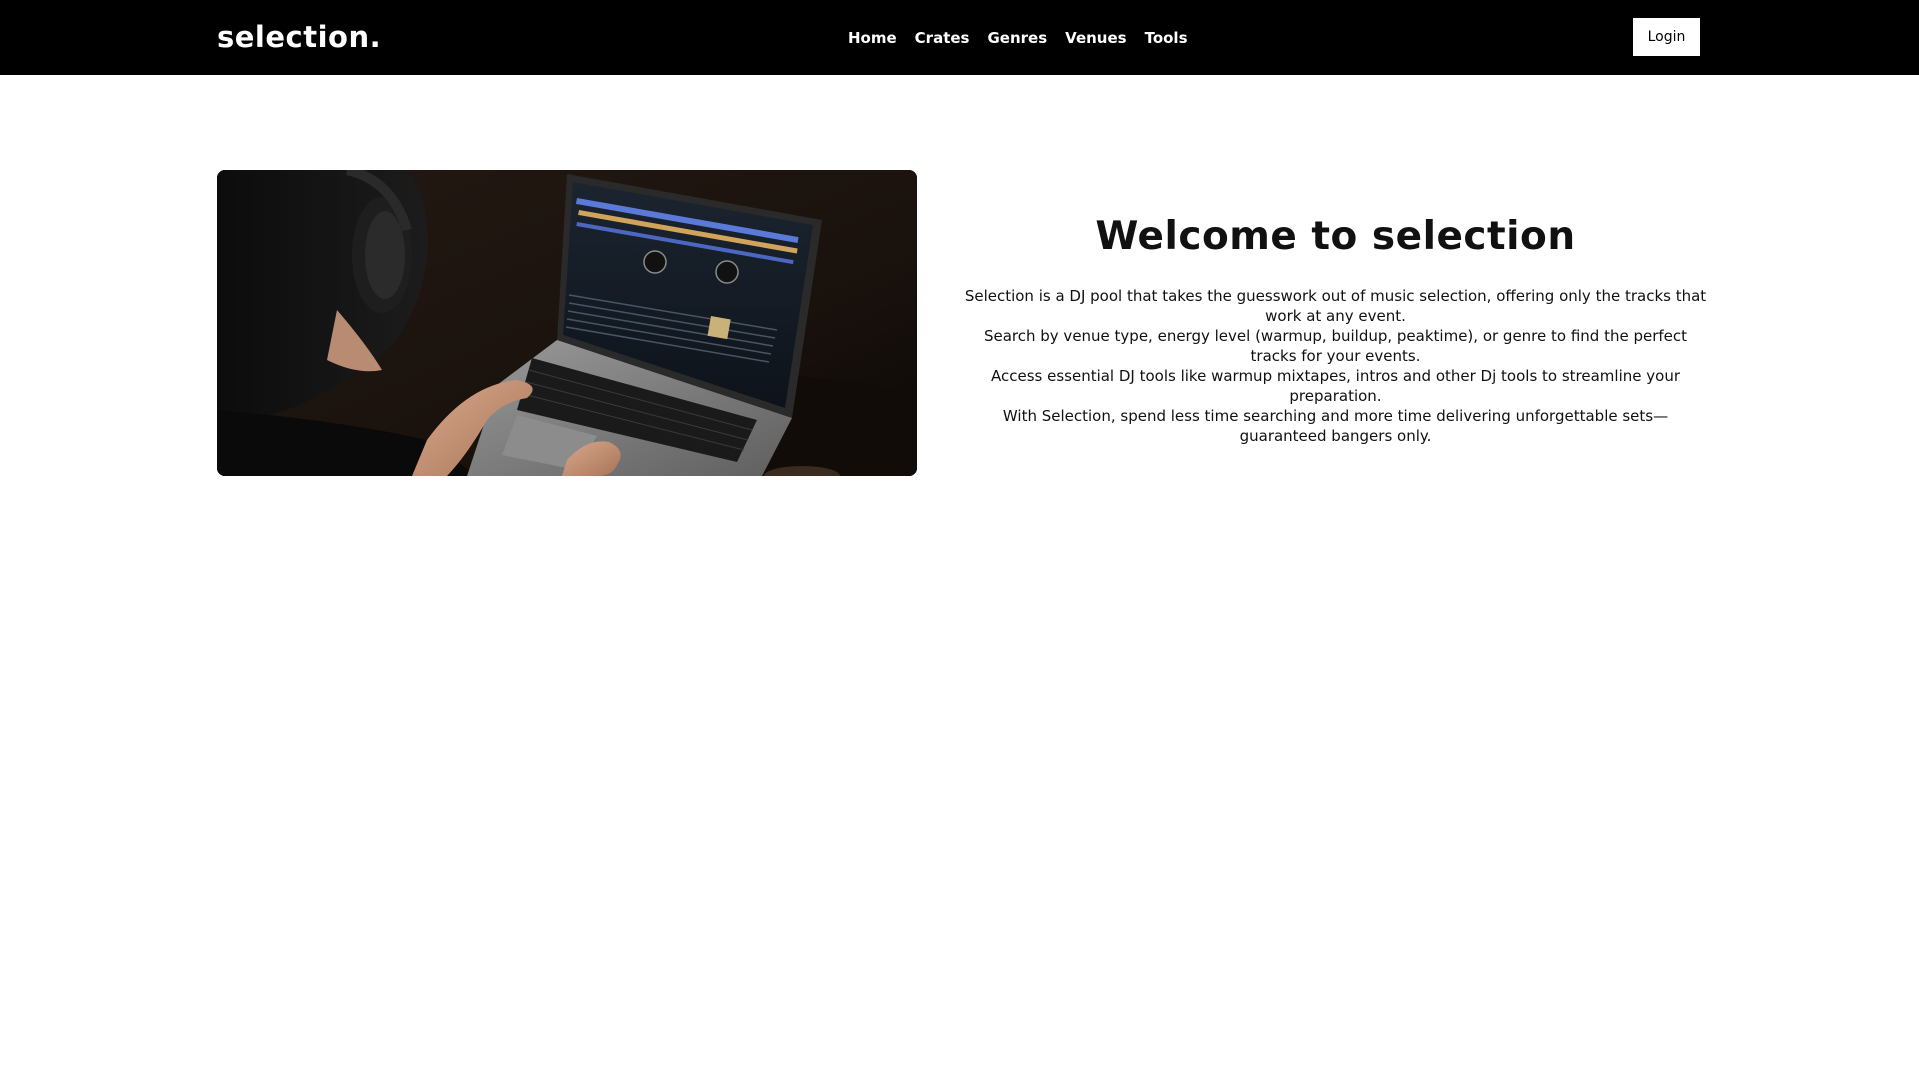 The width and height of the screenshot is (1919, 1079). What do you see at coordinates (1166, 38) in the screenshot?
I see `nav-link-tools: Tools` at bounding box center [1166, 38].